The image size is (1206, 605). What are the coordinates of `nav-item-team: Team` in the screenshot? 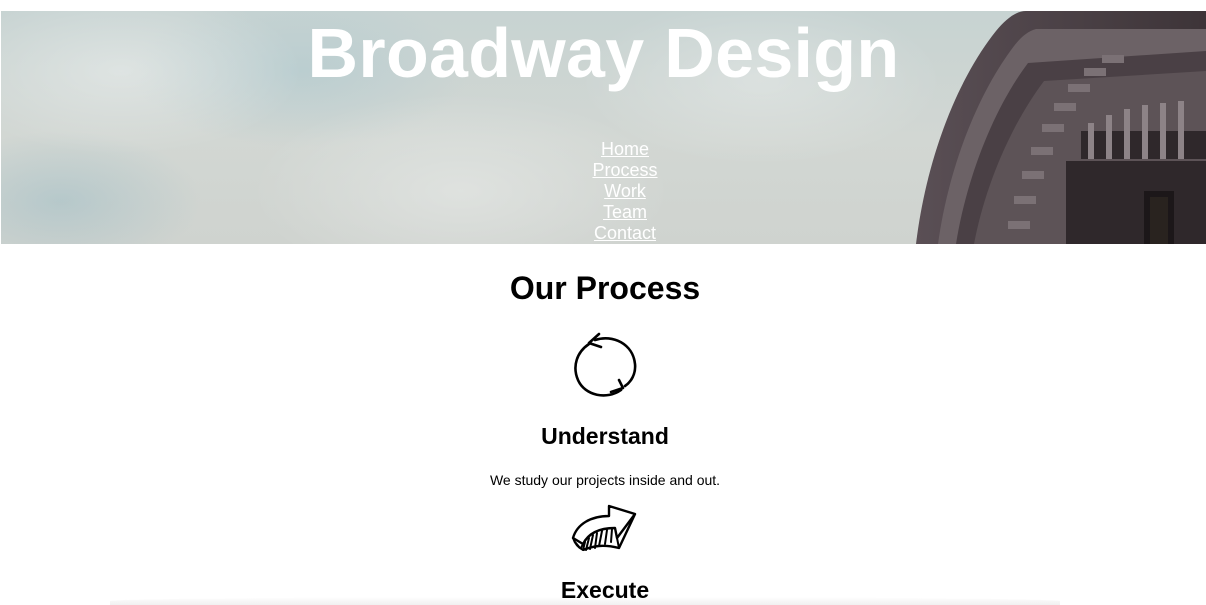 It's located at (624, 212).